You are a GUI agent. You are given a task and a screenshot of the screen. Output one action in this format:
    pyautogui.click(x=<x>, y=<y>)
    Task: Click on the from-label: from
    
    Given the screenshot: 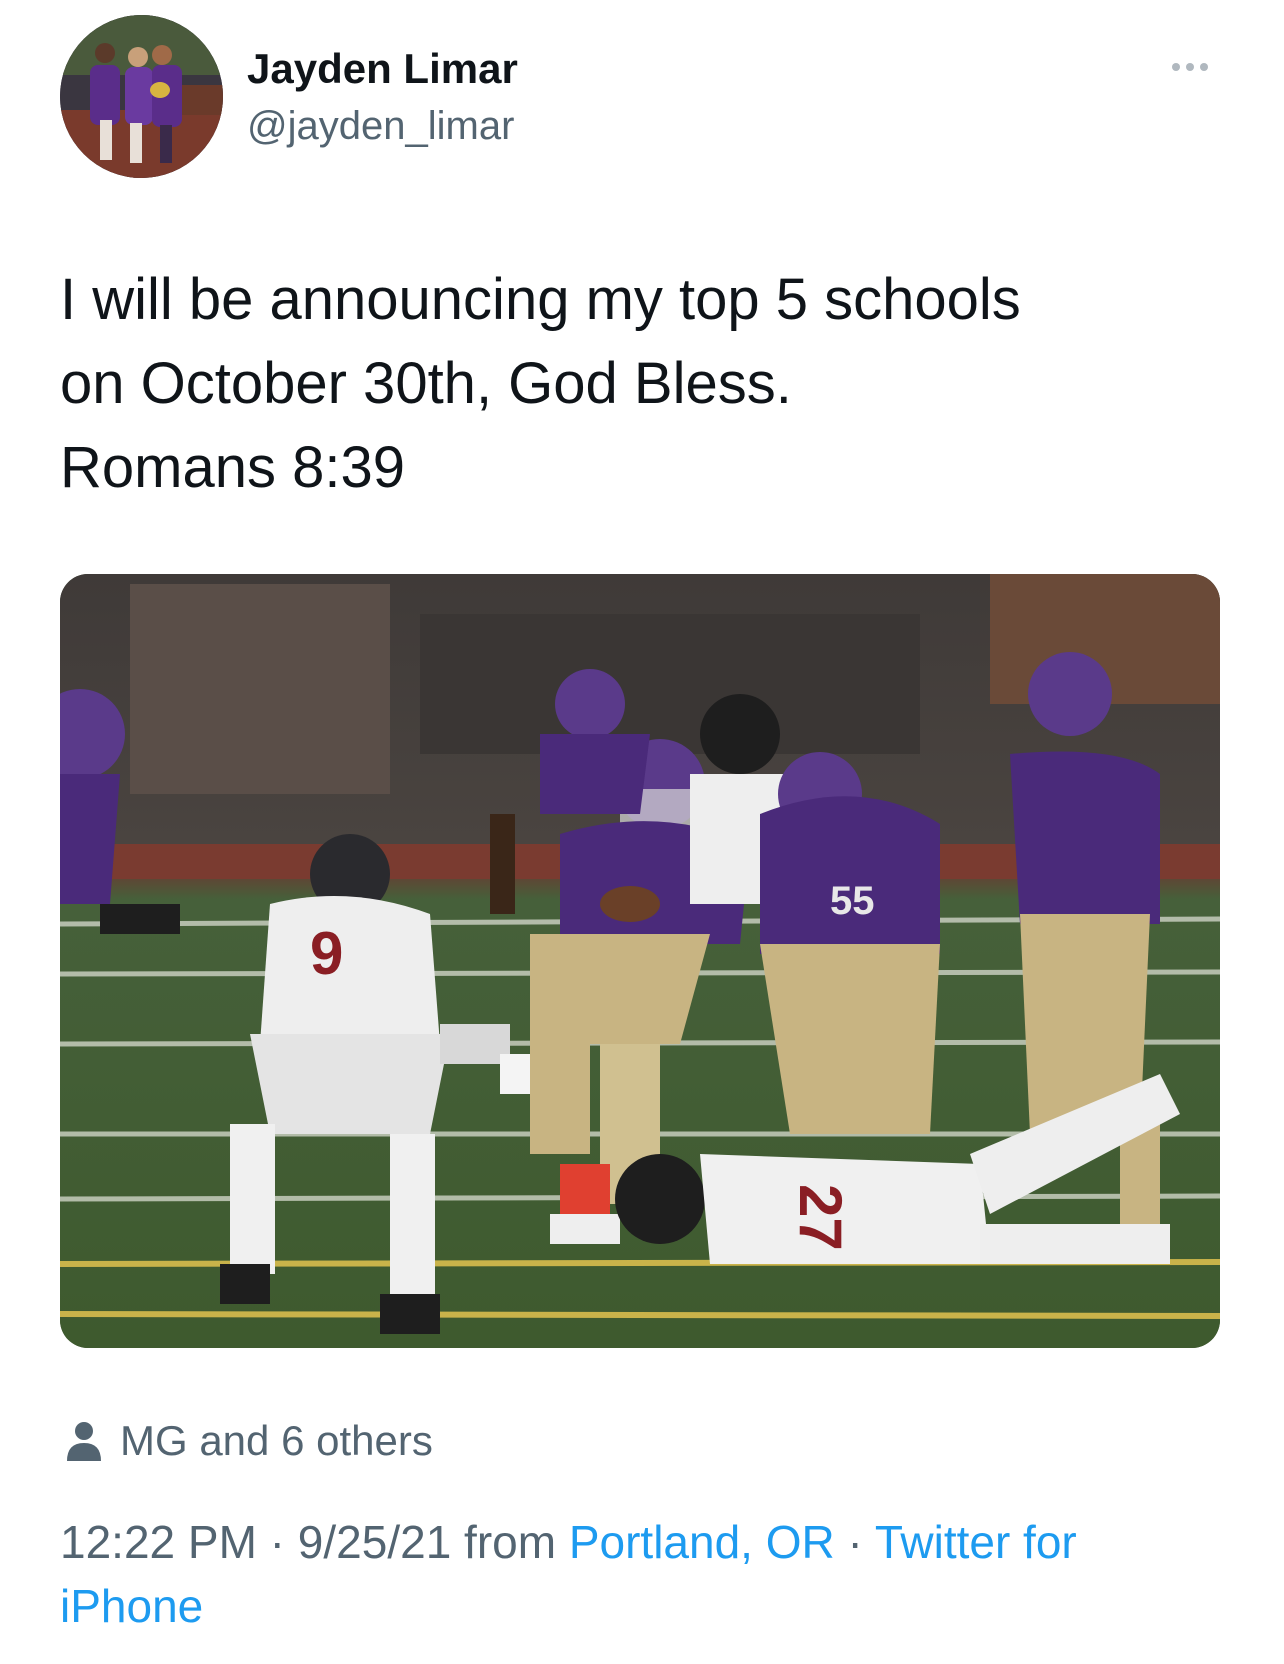 What is the action you would take?
    pyautogui.click(x=510, y=1542)
    